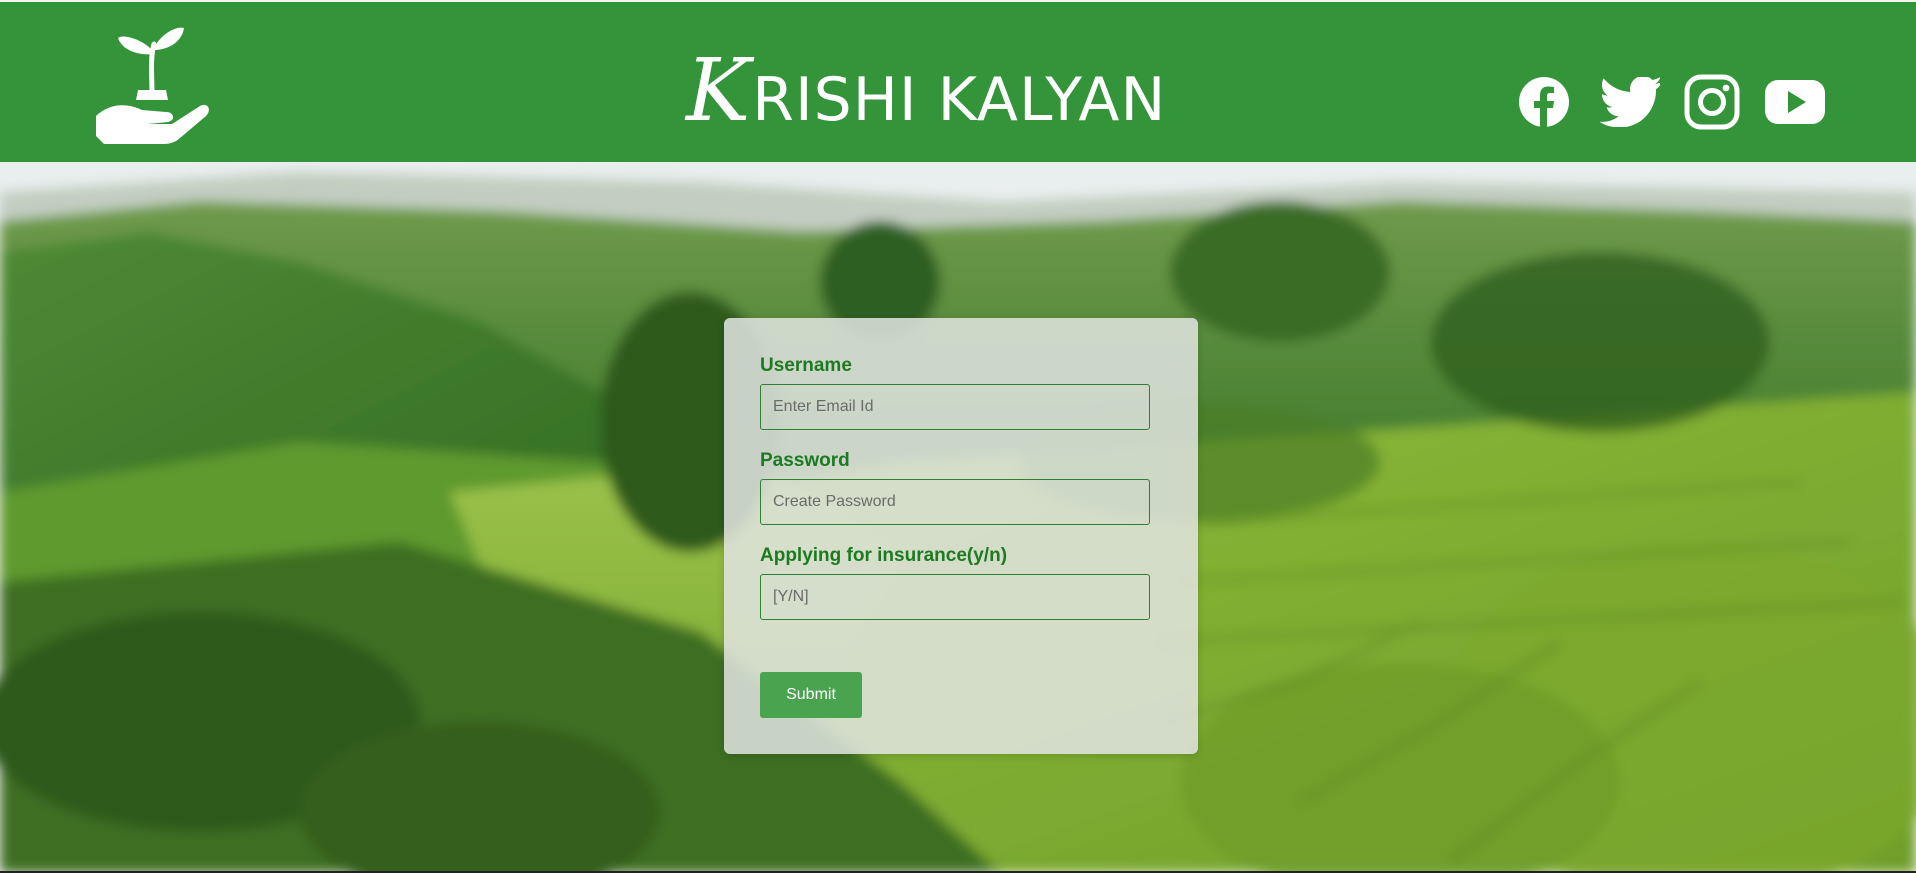 The height and width of the screenshot is (873, 1916). Describe the element at coordinates (811, 695) in the screenshot. I see `submit-button: Submit` at that location.